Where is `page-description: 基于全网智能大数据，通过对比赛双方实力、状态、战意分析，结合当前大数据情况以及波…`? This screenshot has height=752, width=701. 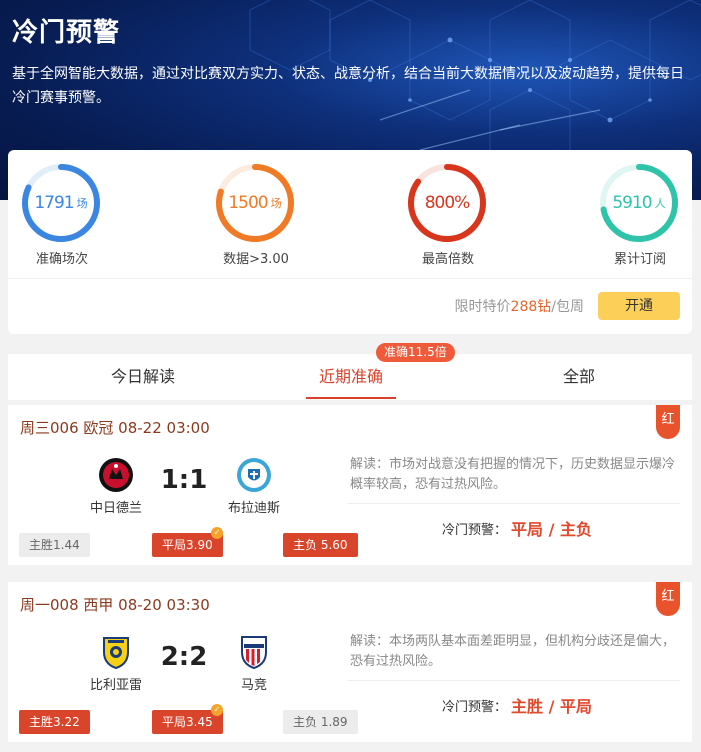 page-description: 基于全网智能大数据，通过对比赛双方实力、状态、战意分析，结合当前大数据情况以及波… is located at coordinates (348, 86).